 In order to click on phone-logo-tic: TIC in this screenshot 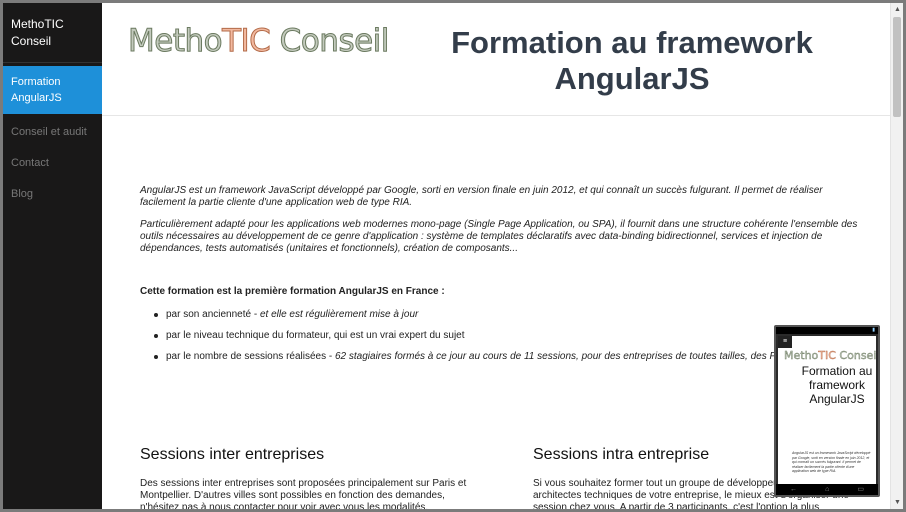, I will do `click(827, 355)`.